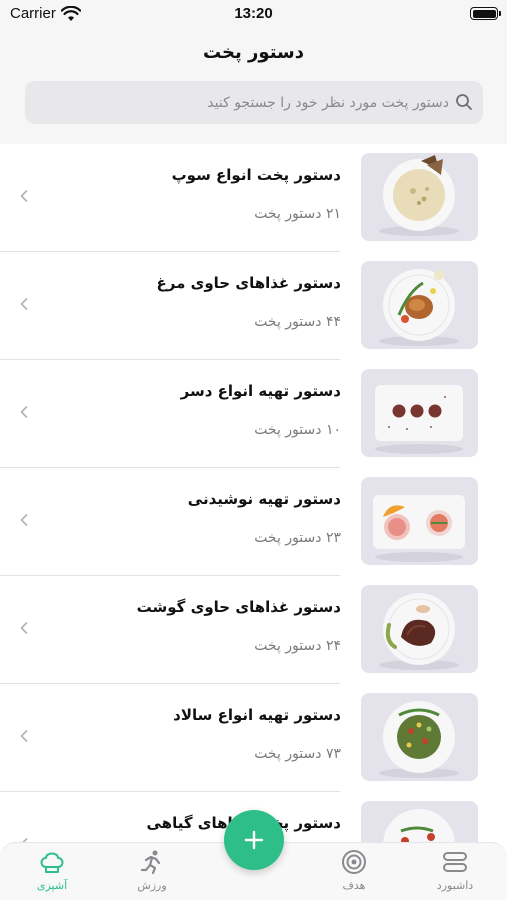  Describe the element at coordinates (419, 305) in the screenshot. I see `chicken-plate-image` at that location.